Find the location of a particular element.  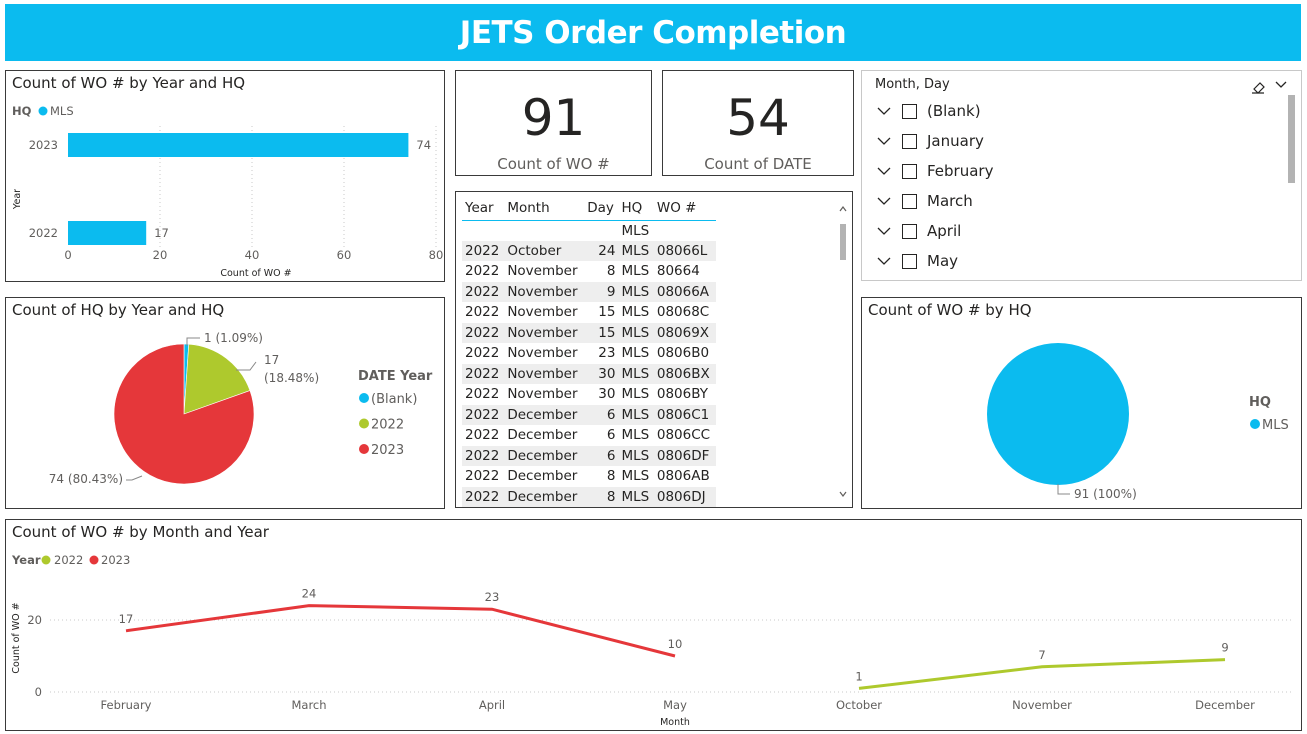

bar-2022 is located at coordinates (107, 233).